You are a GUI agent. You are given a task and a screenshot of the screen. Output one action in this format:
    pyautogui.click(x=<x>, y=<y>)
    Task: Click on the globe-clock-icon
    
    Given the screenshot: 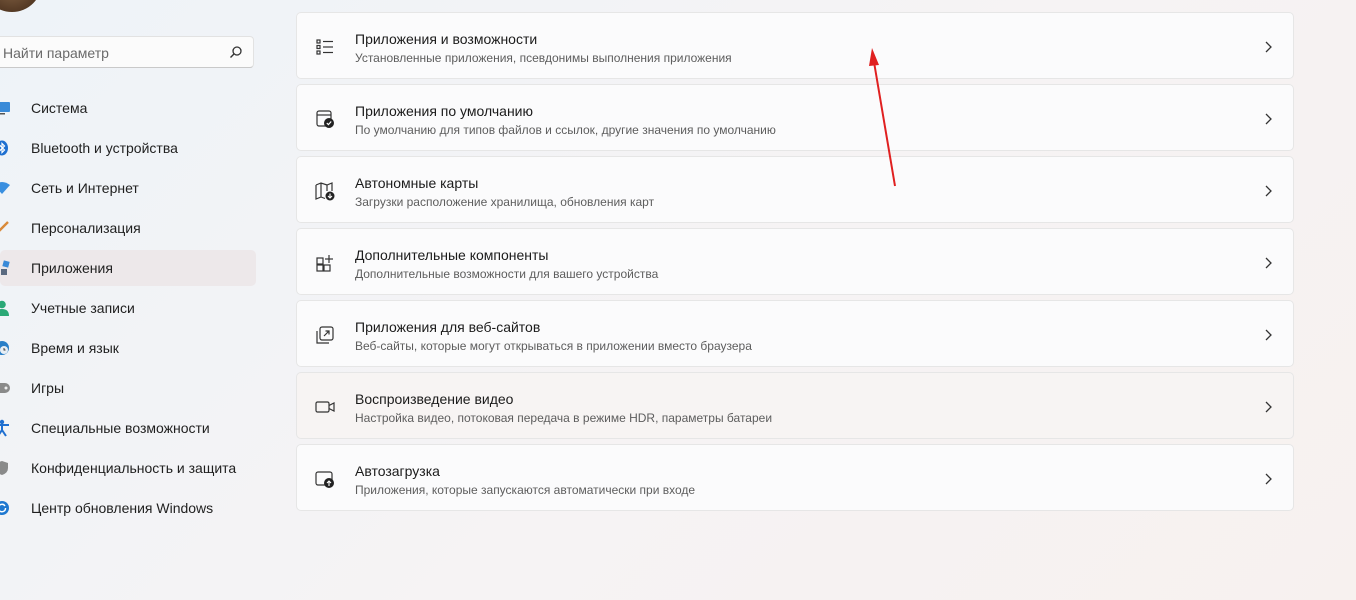 What is the action you would take?
    pyautogui.click(x=6, y=348)
    